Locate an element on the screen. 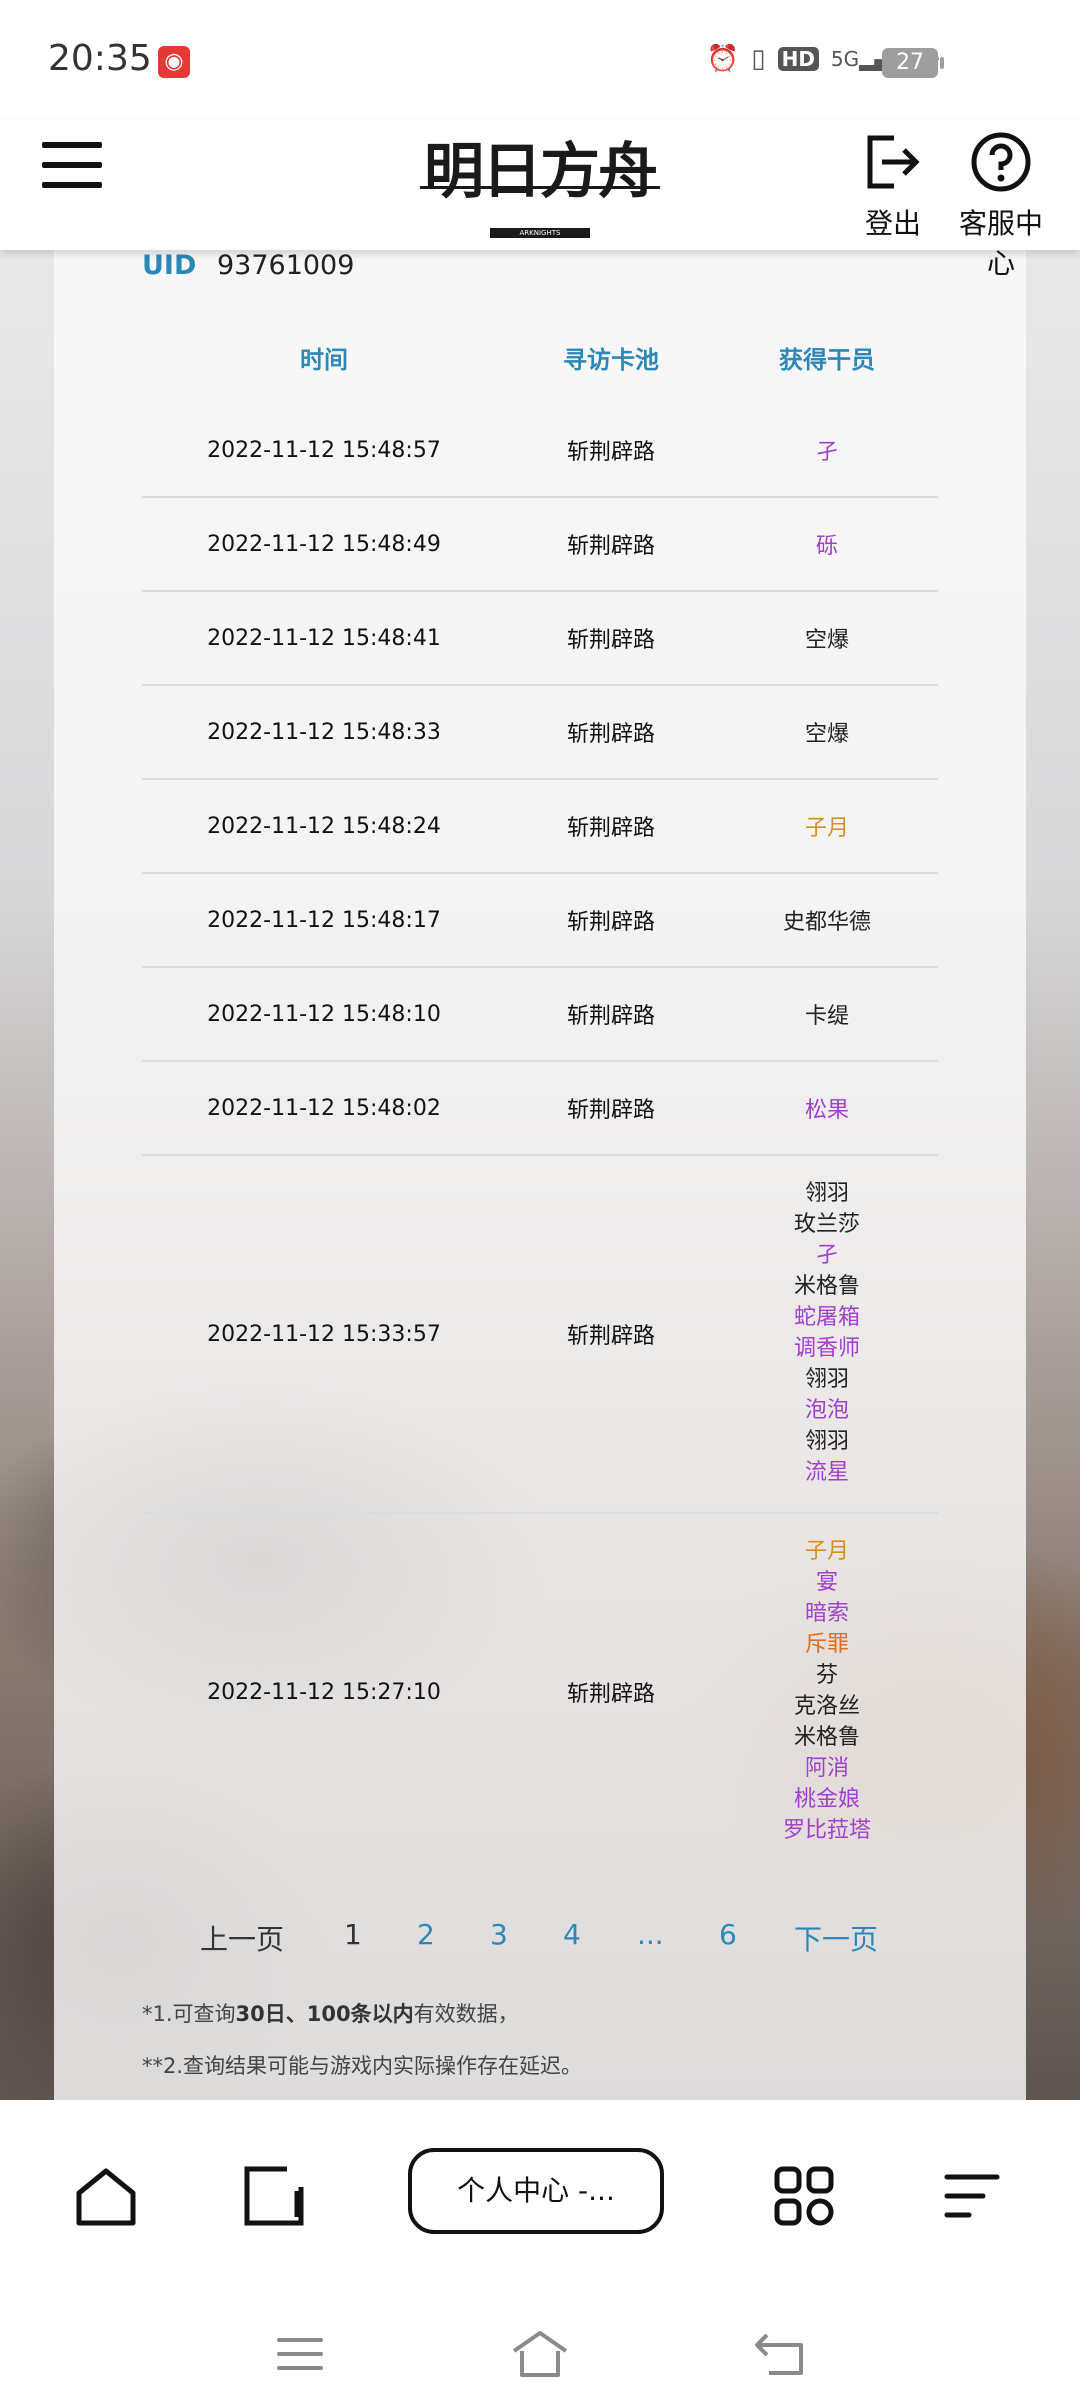  table-header: 时间 寻访卡池 获得干员 is located at coordinates (540, 357).